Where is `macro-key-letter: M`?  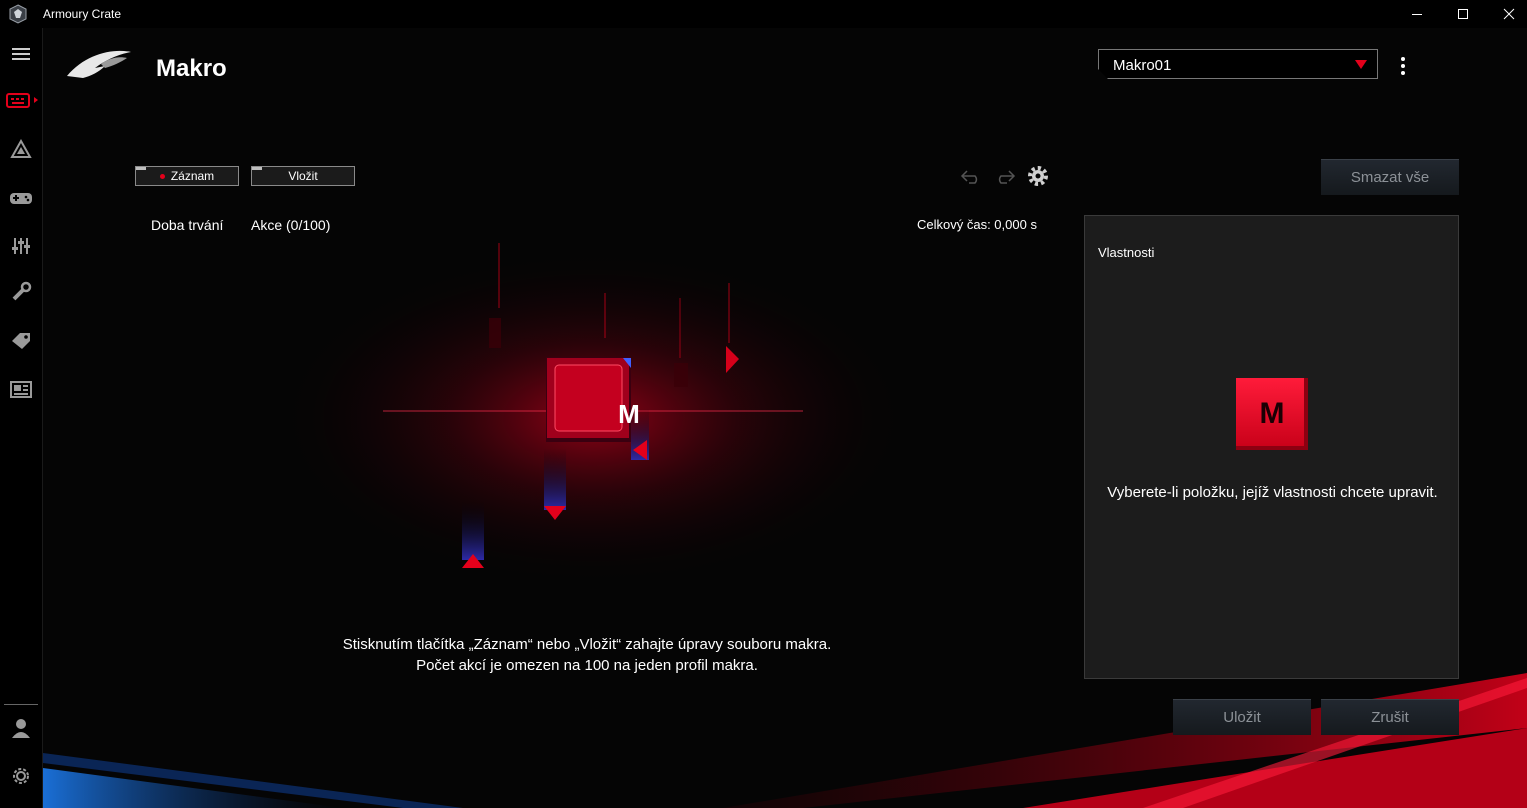 macro-key-letter: M is located at coordinates (629, 414).